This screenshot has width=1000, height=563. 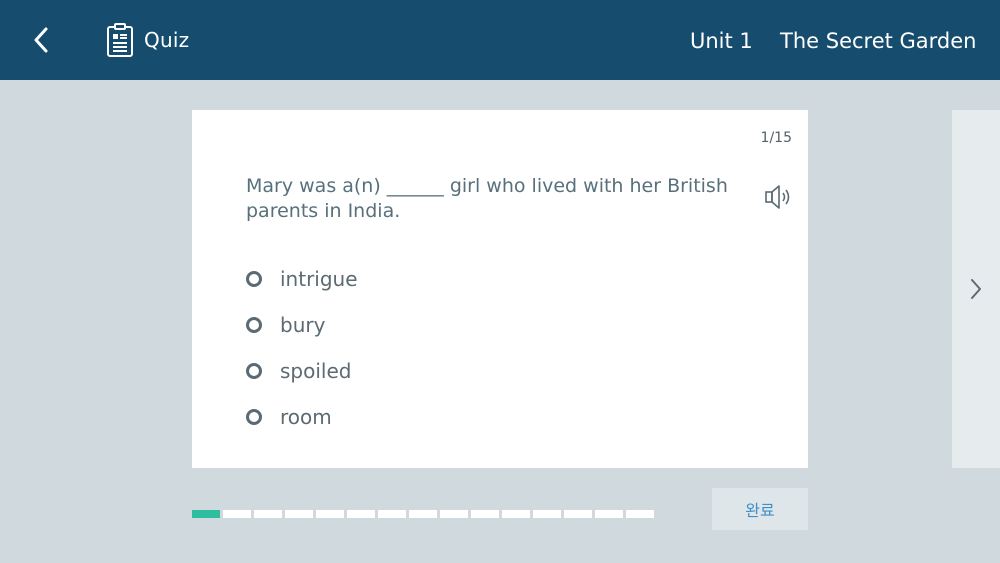 I want to click on answer-options: intrigue bury spoiled room, so click(x=302, y=348).